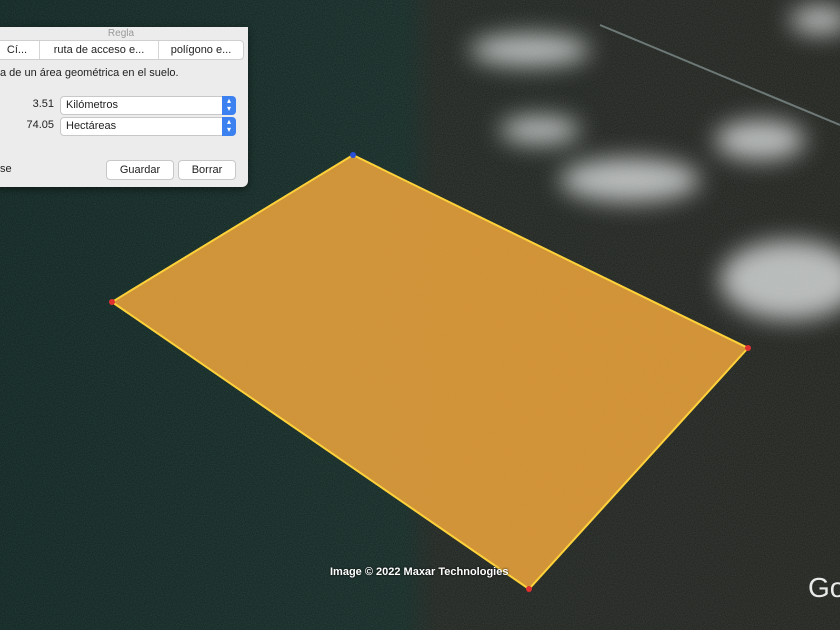 This screenshot has height=630, width=840. What do you see at coordinates (148, 105) in the screenshot?
I see `perimeter-unit-select: Kilómetros ▴ ▾` at bounding box center [148, 105].